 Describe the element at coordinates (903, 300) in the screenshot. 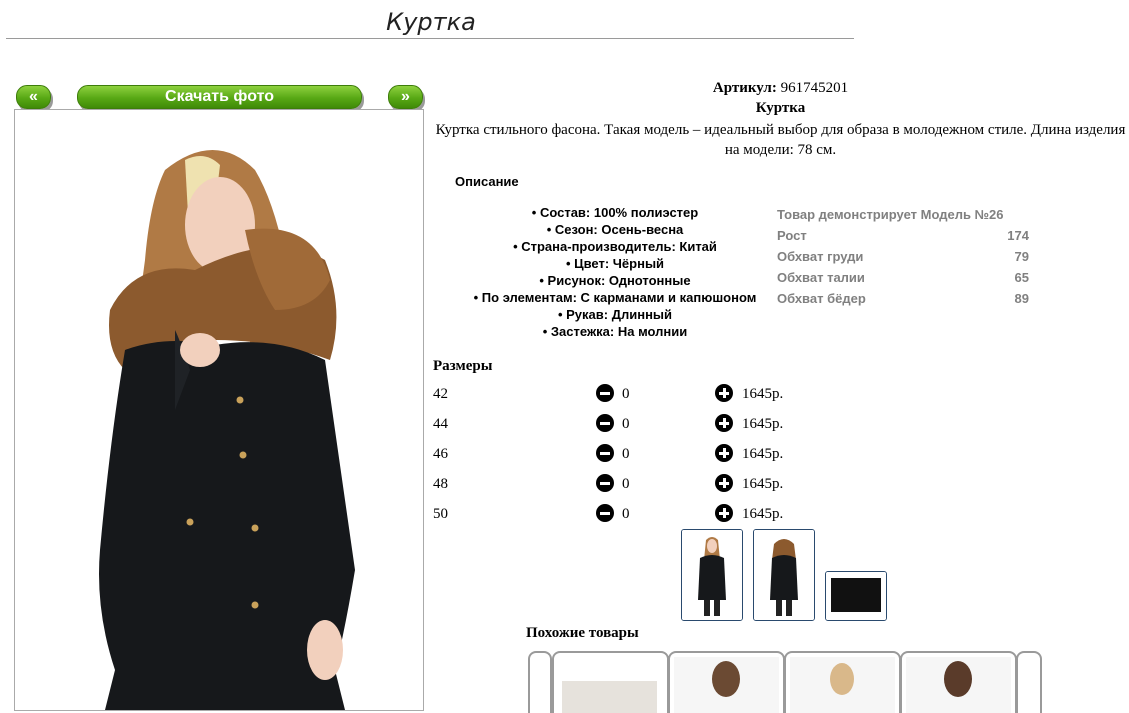

I see `model-row: Обхват бёдер 89` at that location.